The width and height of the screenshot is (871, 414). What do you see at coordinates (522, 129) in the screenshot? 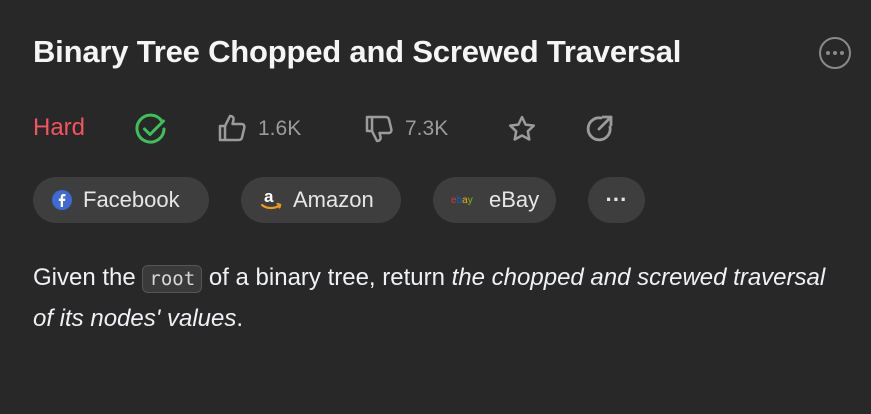
I see `star-icon` at bounding box center [522, 129].